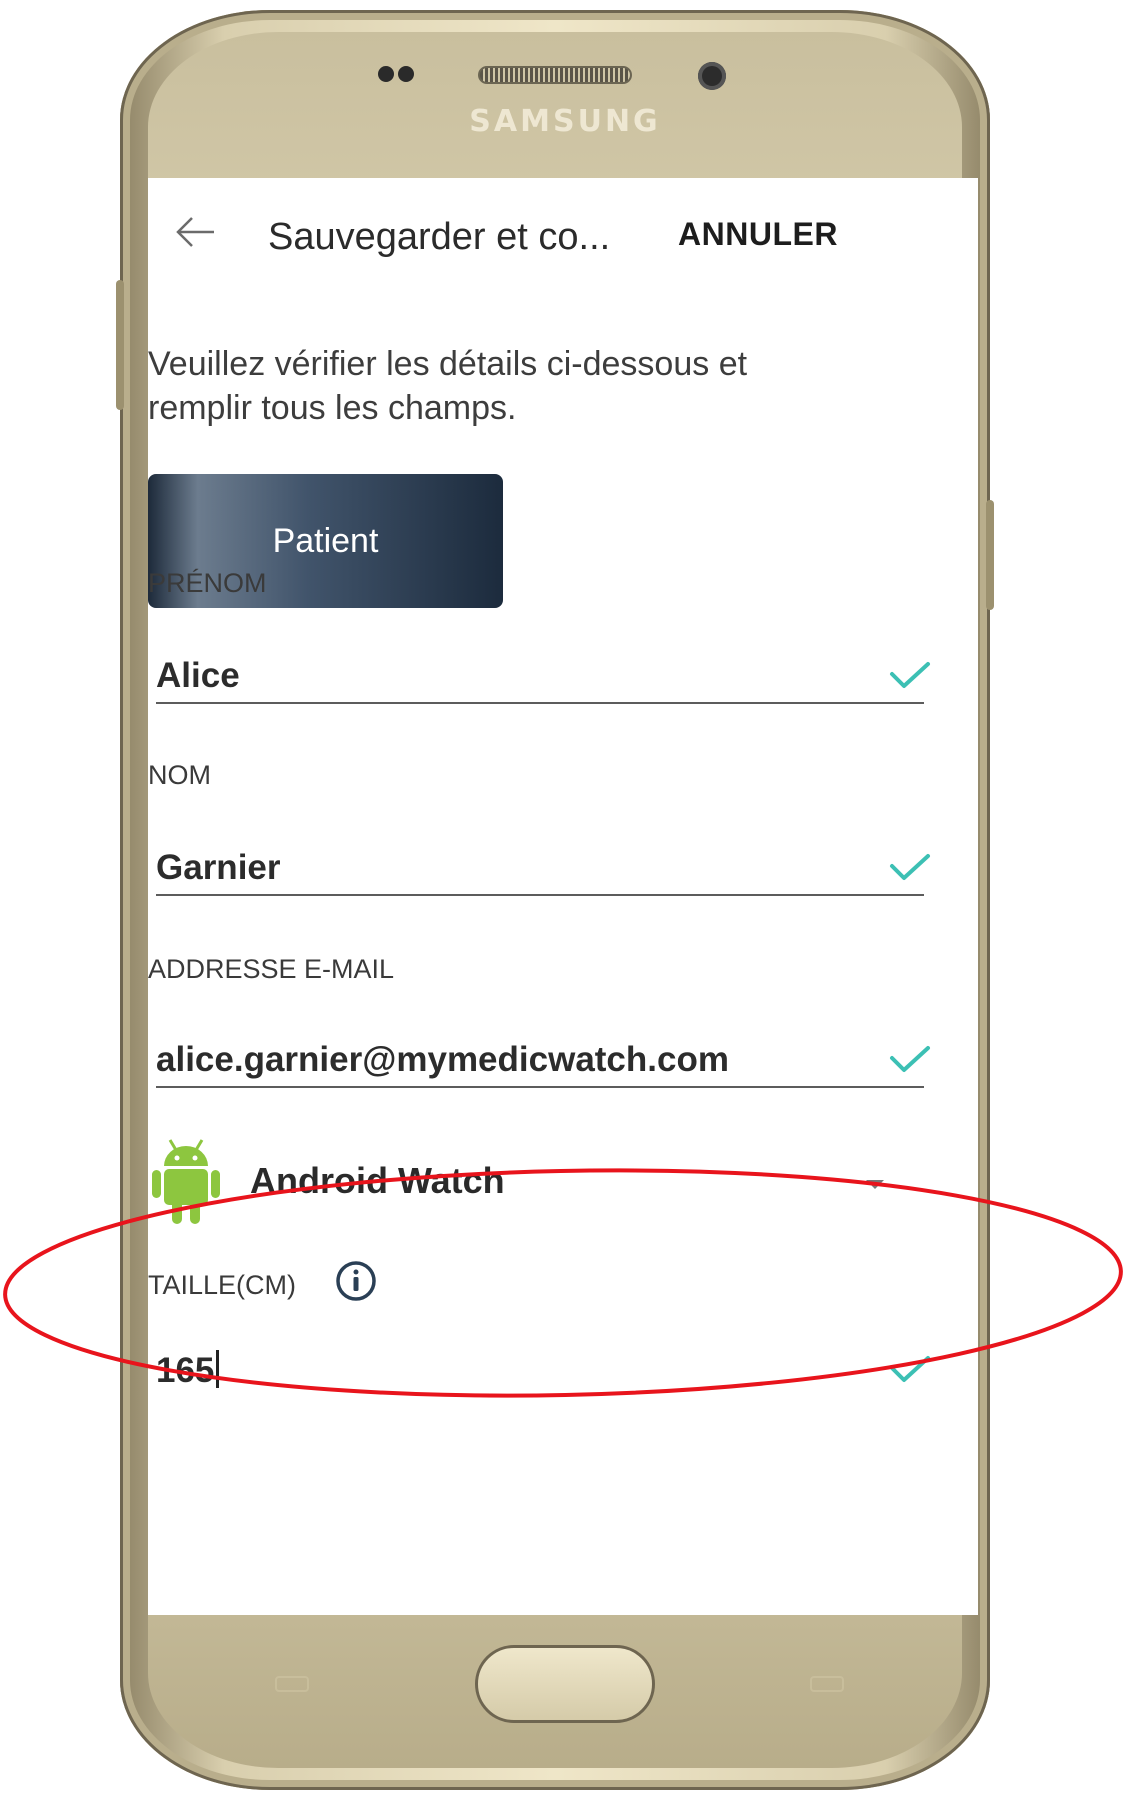 This screenshot has height=1800, width=1127. I want to click on info-icon, so click(356, 1281).